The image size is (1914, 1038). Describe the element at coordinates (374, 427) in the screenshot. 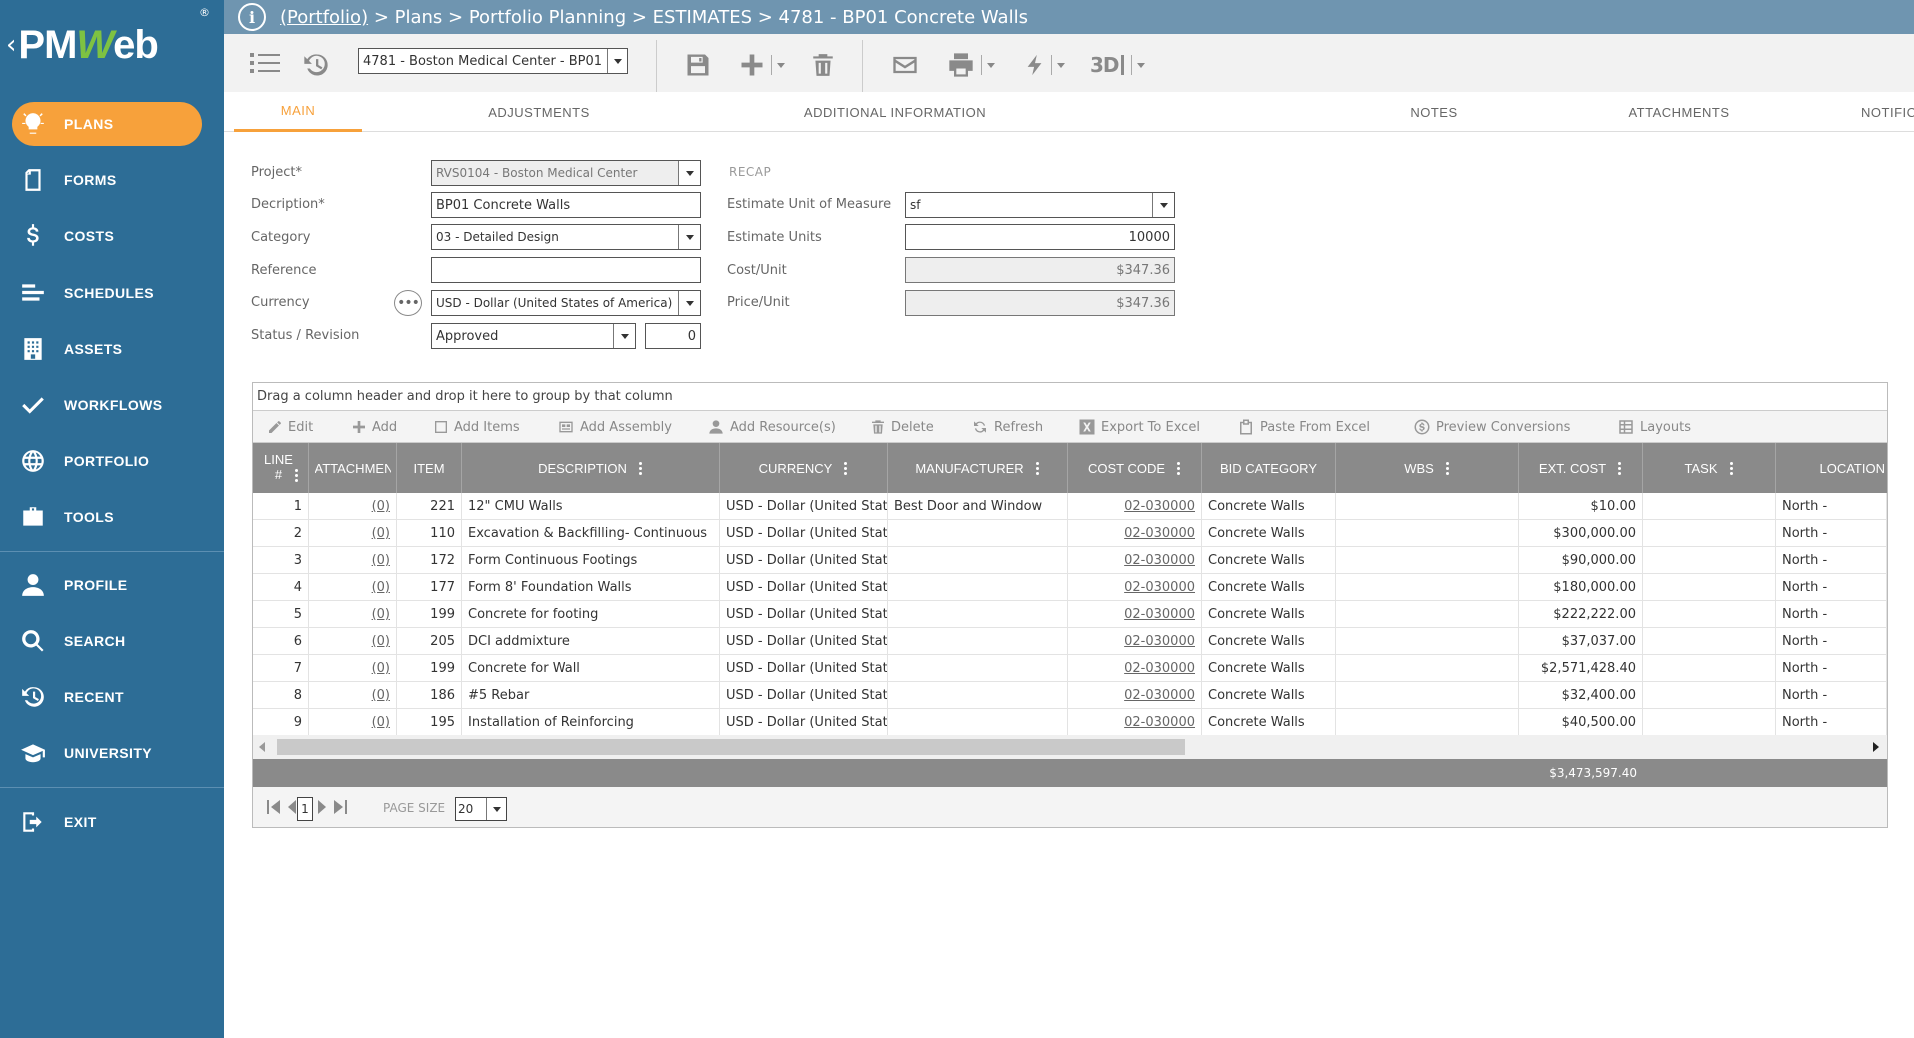

I see `add-button: Add` at that location.